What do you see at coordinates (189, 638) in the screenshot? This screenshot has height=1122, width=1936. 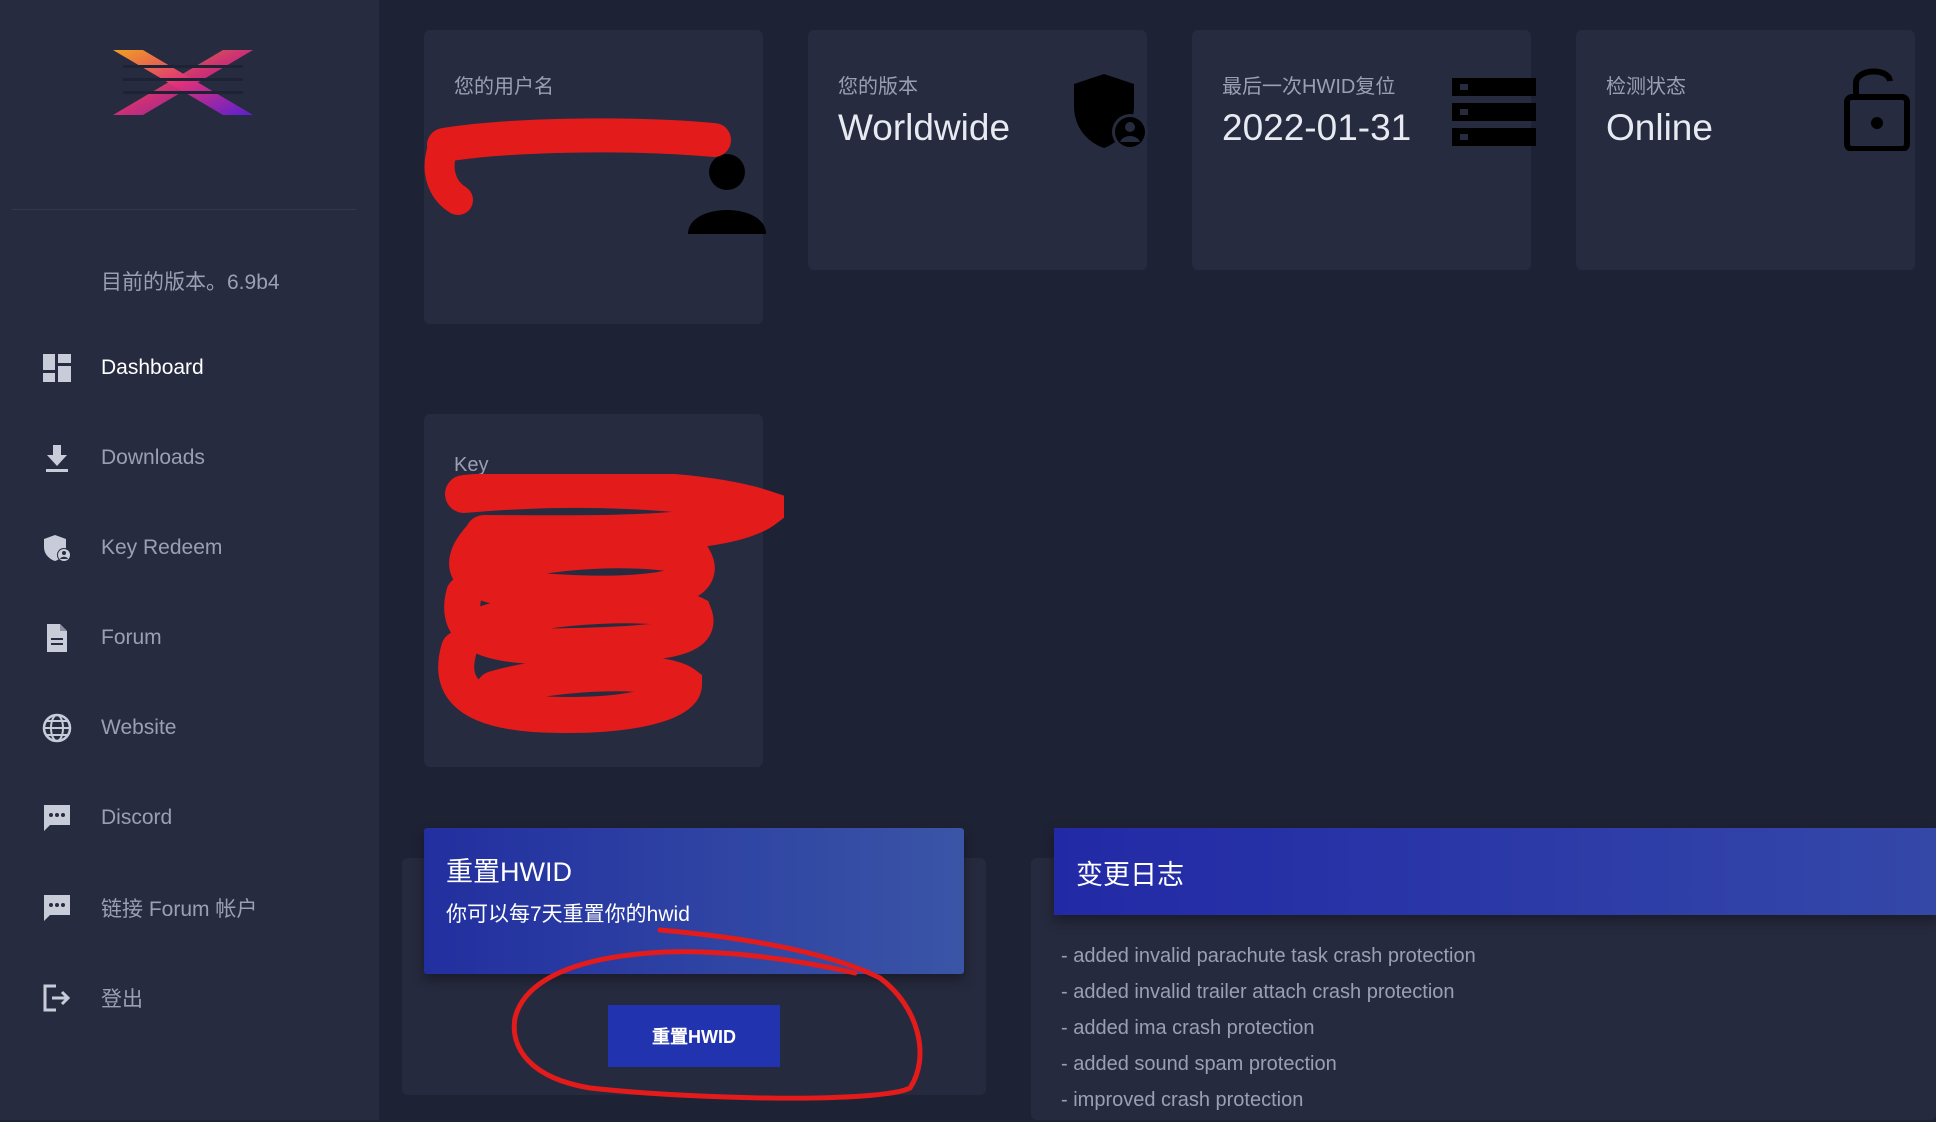 I see `nav-forum: Forum` at bounding box center [189, 638].